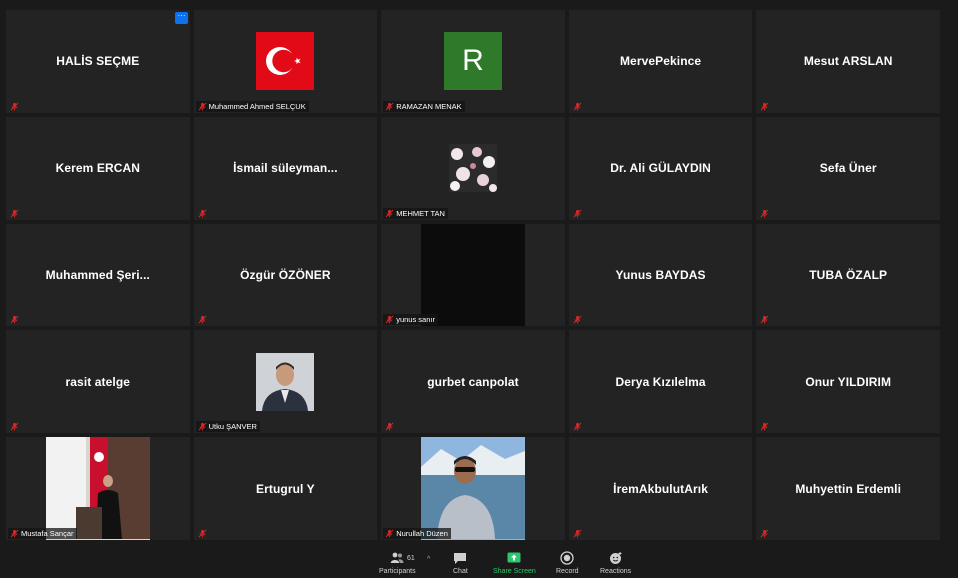  Describe the element at coordinates (660, 61) in the screenshot. I see `participant-tile: MervePekince` at that location.